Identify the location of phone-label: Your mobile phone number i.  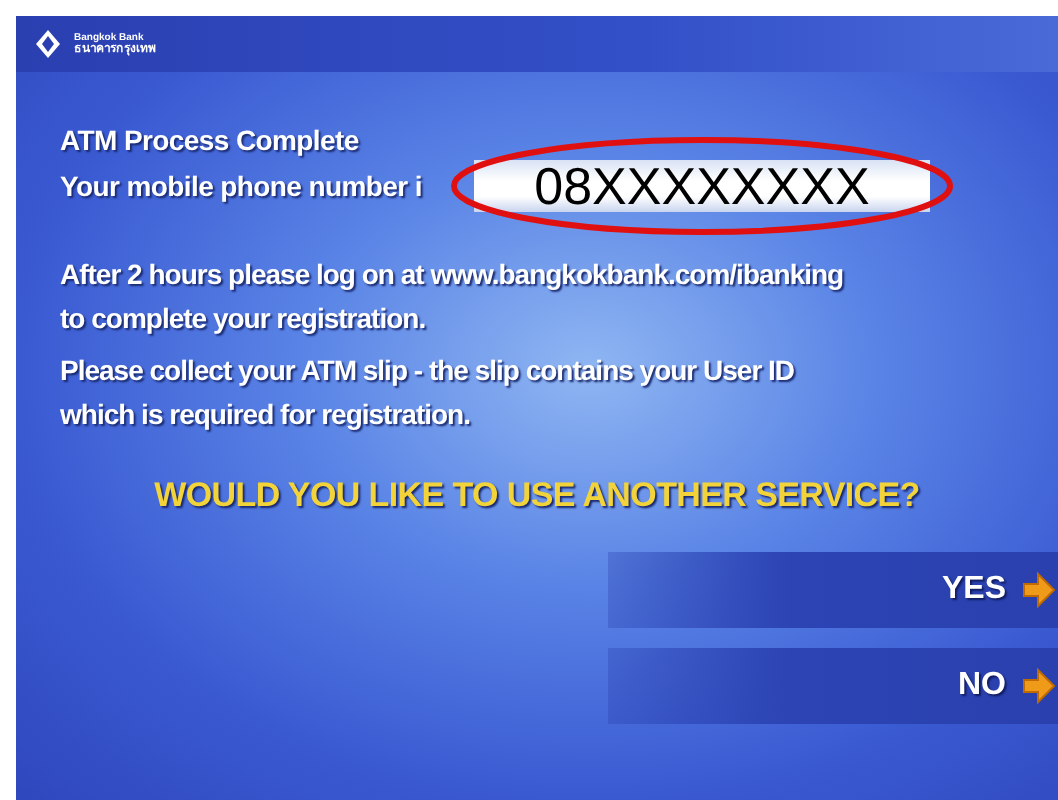
(241, 186).